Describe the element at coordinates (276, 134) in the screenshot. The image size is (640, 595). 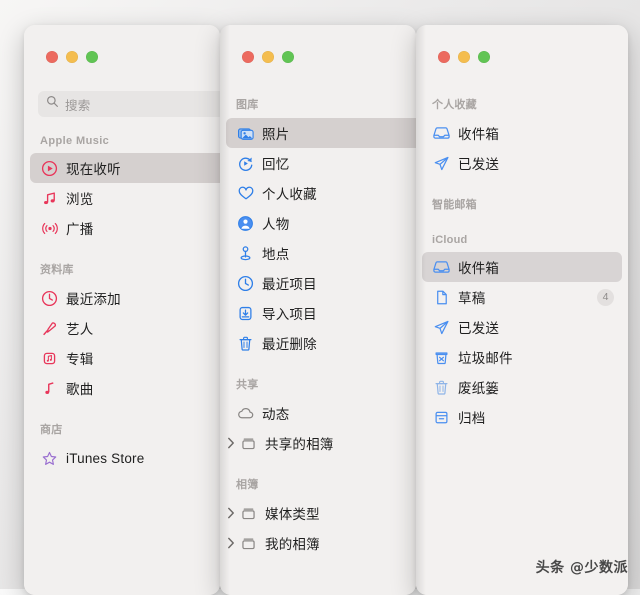
I see `sidebar-item-label: 照片` at that location.